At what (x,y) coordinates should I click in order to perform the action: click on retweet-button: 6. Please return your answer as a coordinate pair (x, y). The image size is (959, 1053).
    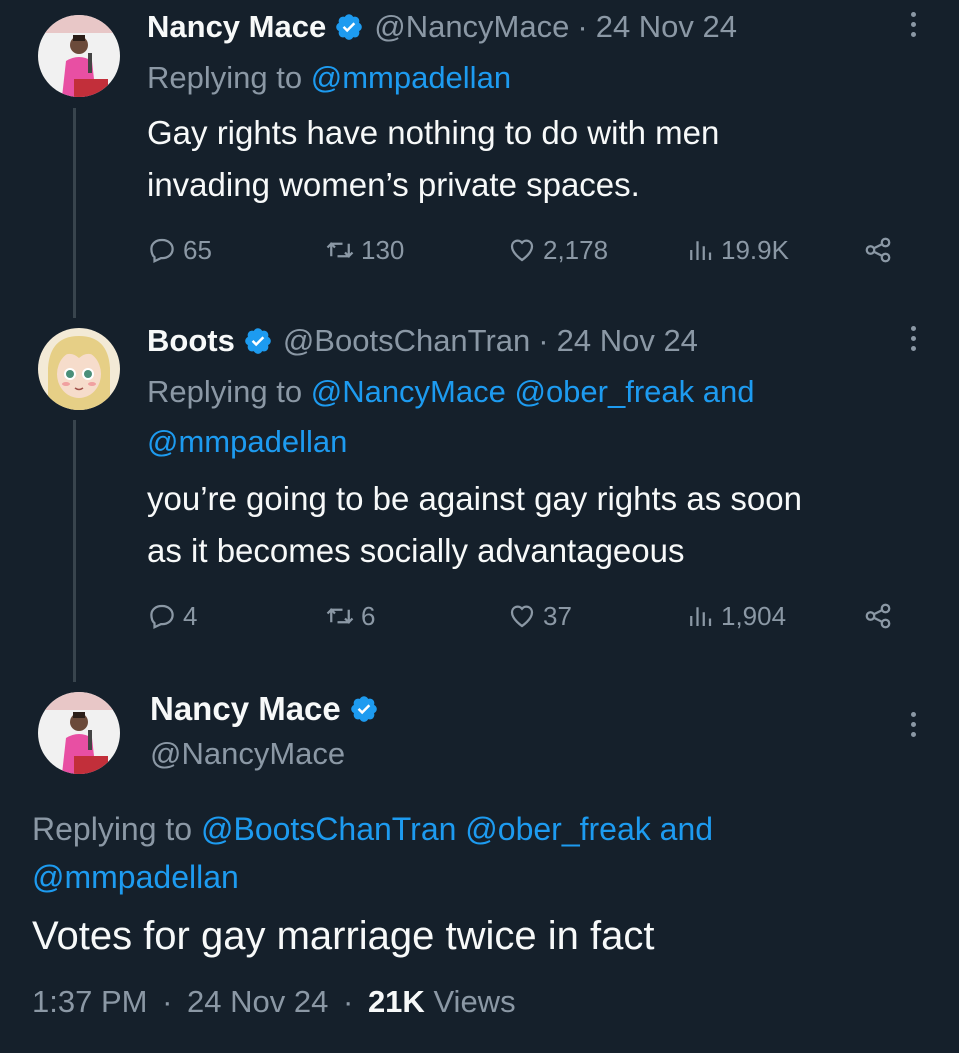
    Looking at the image, I should click on (350, 616).